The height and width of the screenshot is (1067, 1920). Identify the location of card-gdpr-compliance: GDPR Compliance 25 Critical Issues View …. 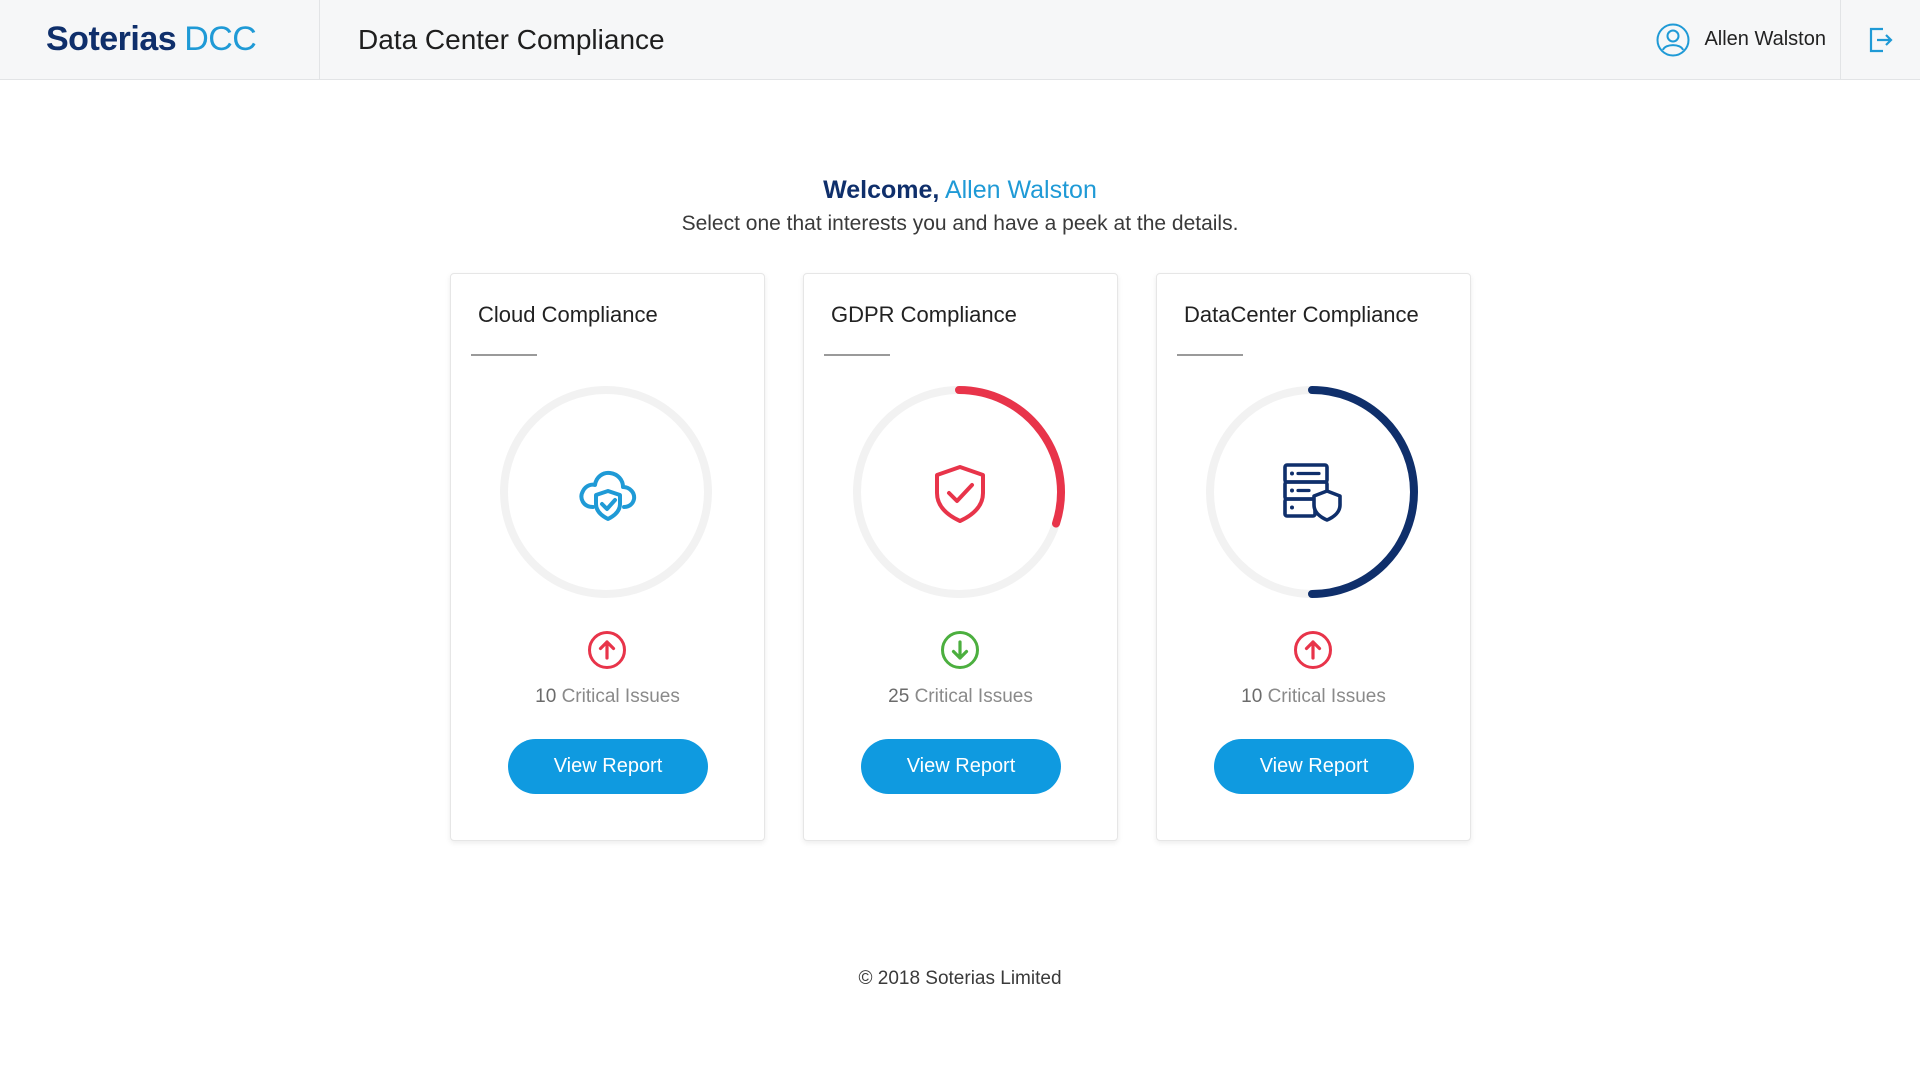
(960, 557).